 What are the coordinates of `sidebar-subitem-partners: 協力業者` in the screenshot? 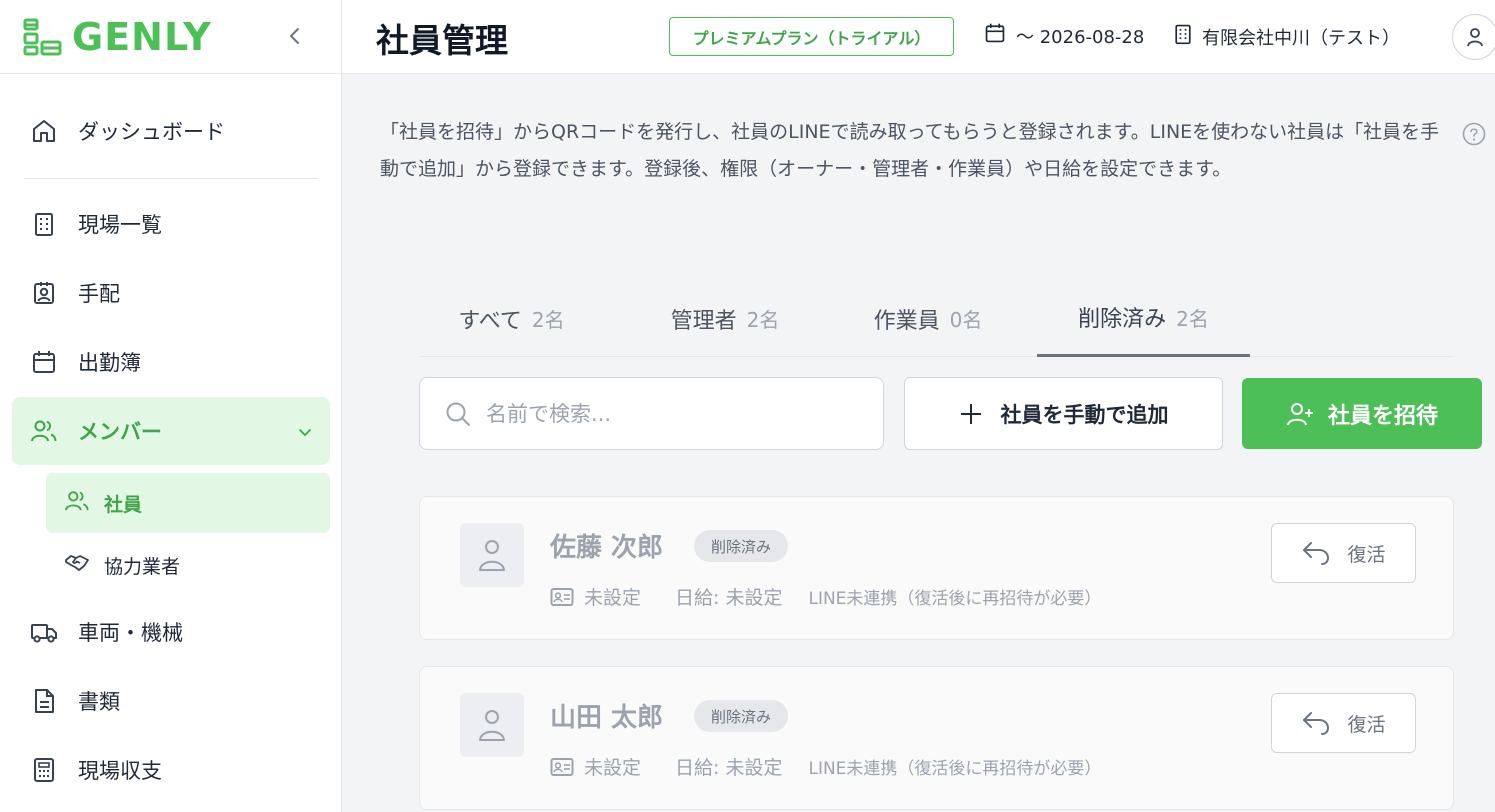 It's located at (188, 565).